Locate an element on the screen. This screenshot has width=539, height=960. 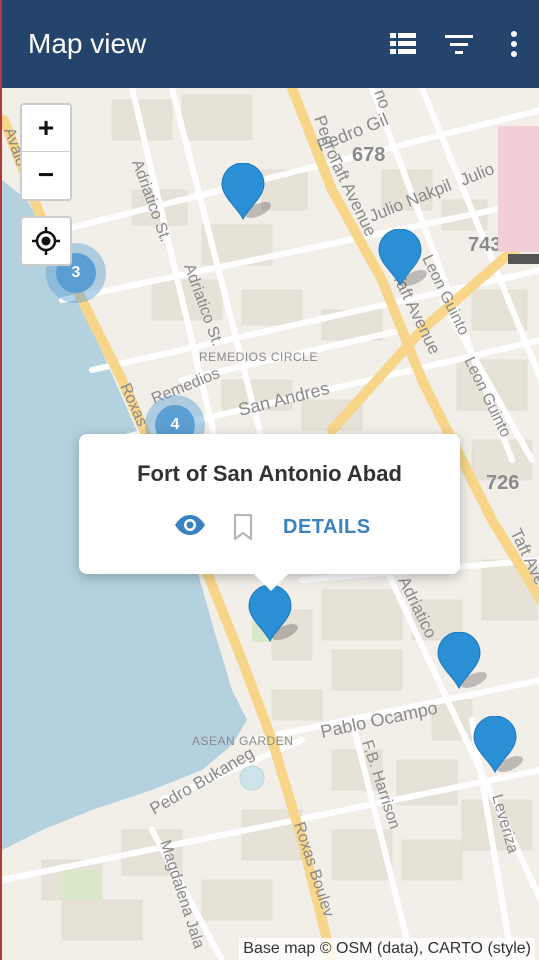
side-panel-strip is located at coordinates (523, 259).